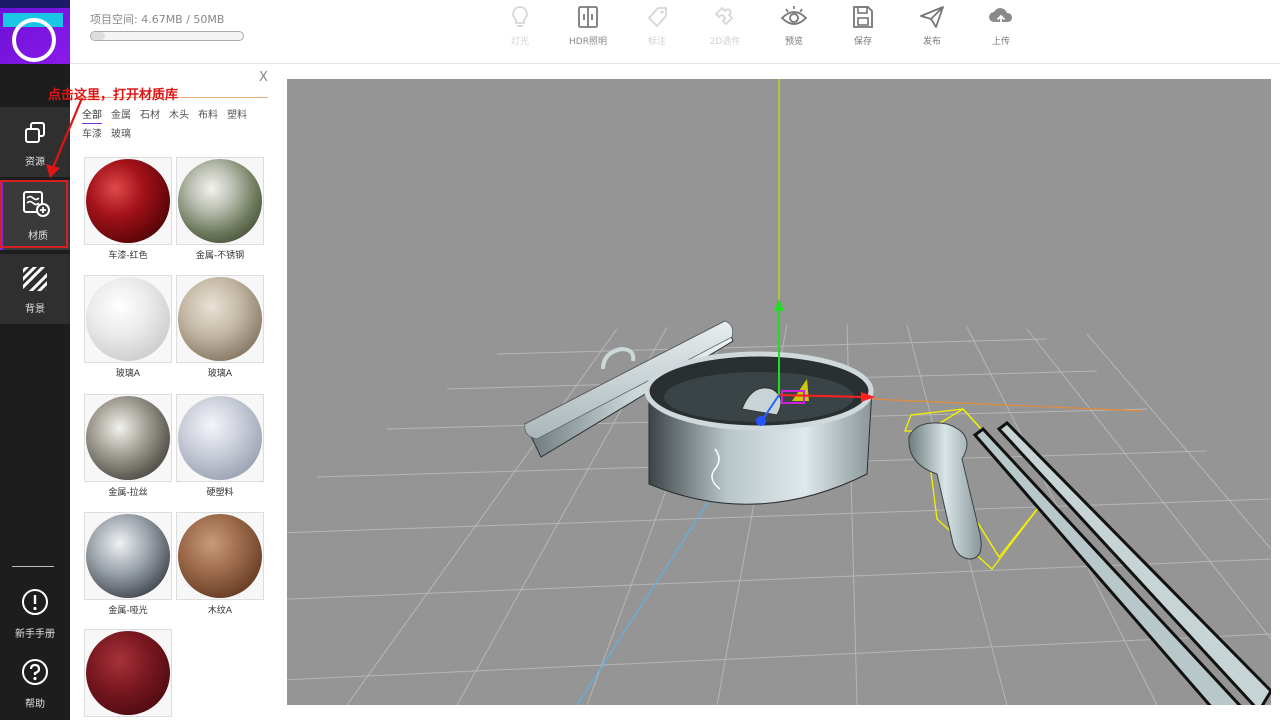 The image size is (1280, 720). I want to click on tool-label: HDR照明, so click(588, 42).